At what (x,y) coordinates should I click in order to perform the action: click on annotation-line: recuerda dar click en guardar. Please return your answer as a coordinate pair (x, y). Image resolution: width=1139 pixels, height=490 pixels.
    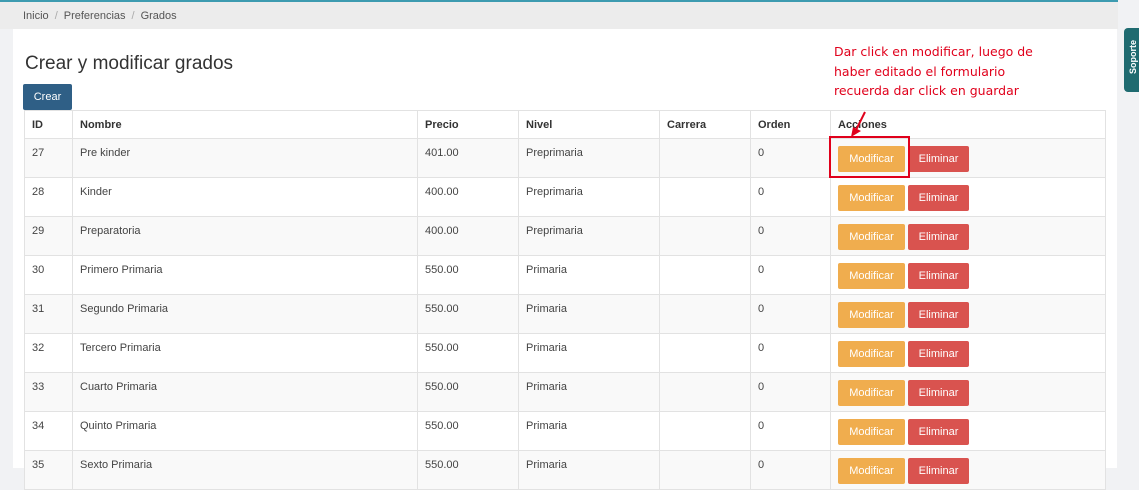
    Looking at the image, I should click on (926, 90).